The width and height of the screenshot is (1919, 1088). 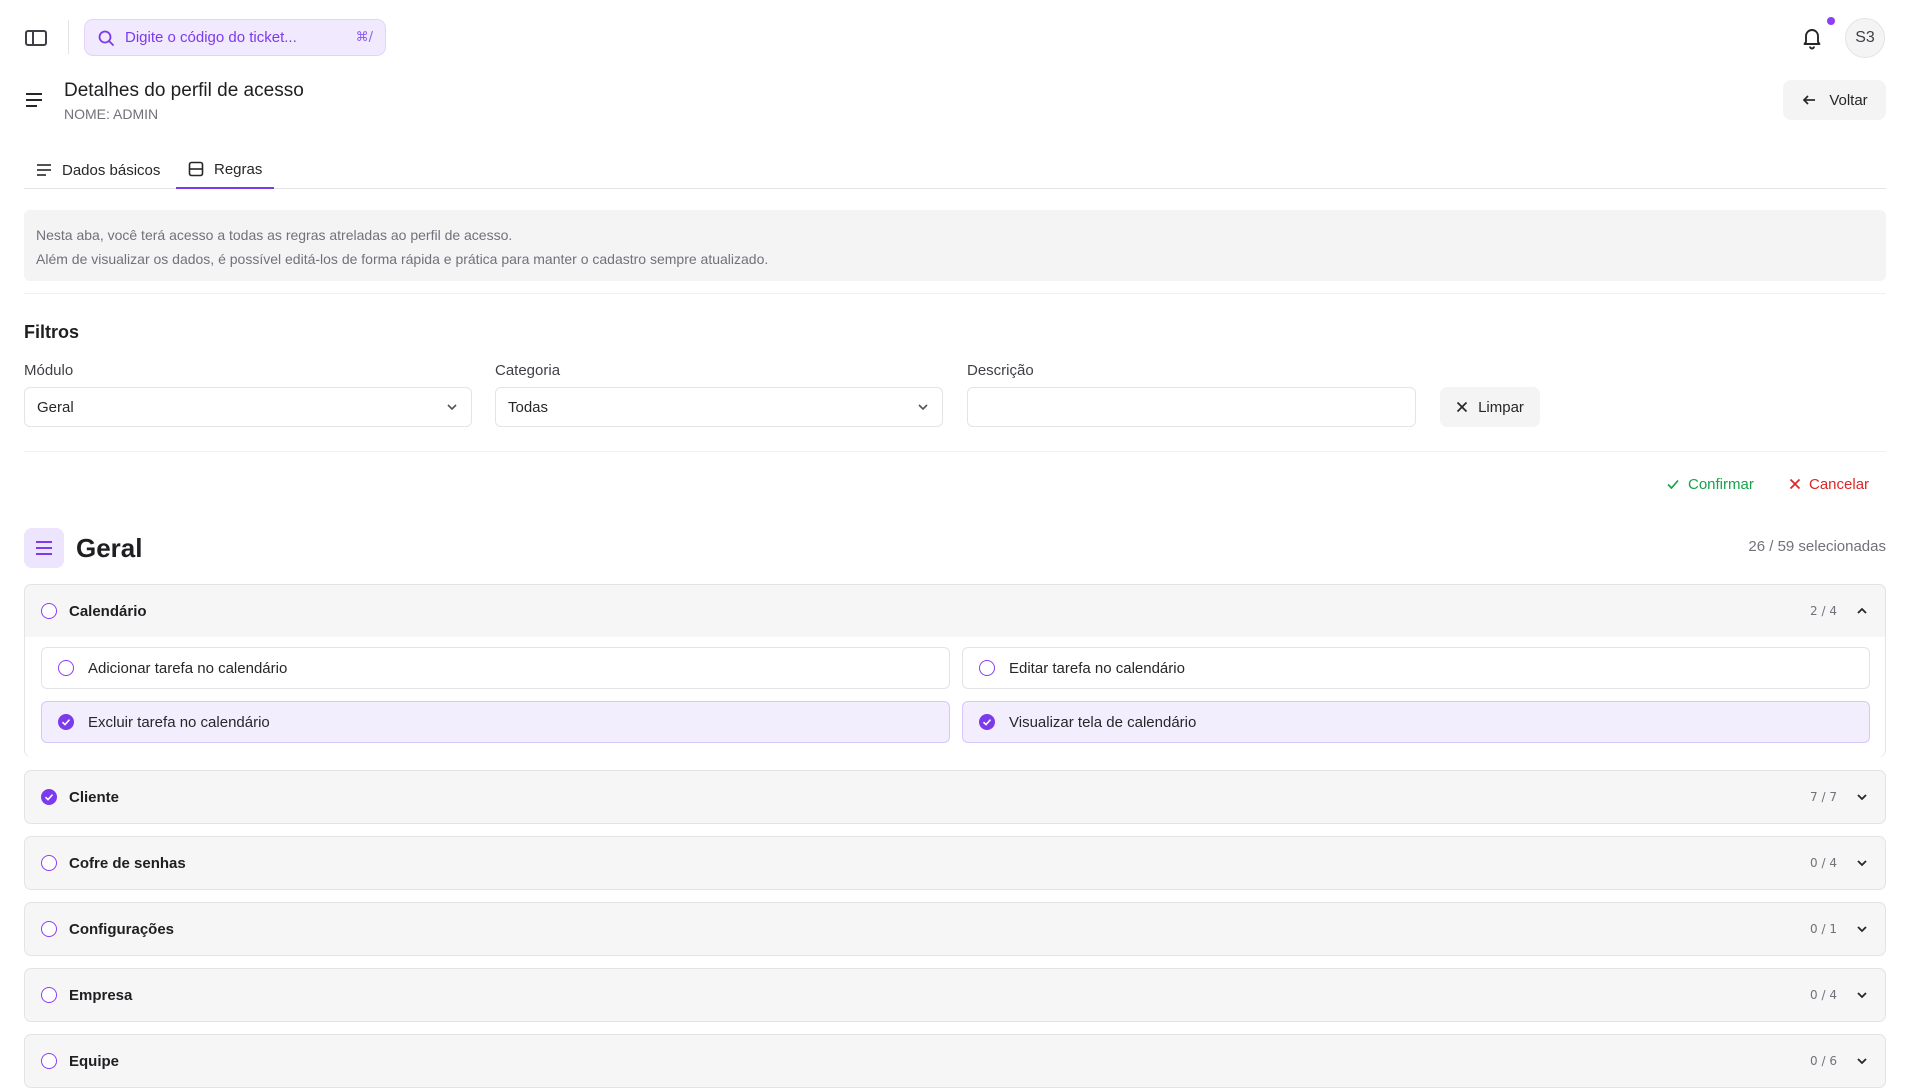 What do you see at coordinates (1000, 370) in the screenshot?
I see `descricao-label: Descrição` at bounding box center [1000, 370].